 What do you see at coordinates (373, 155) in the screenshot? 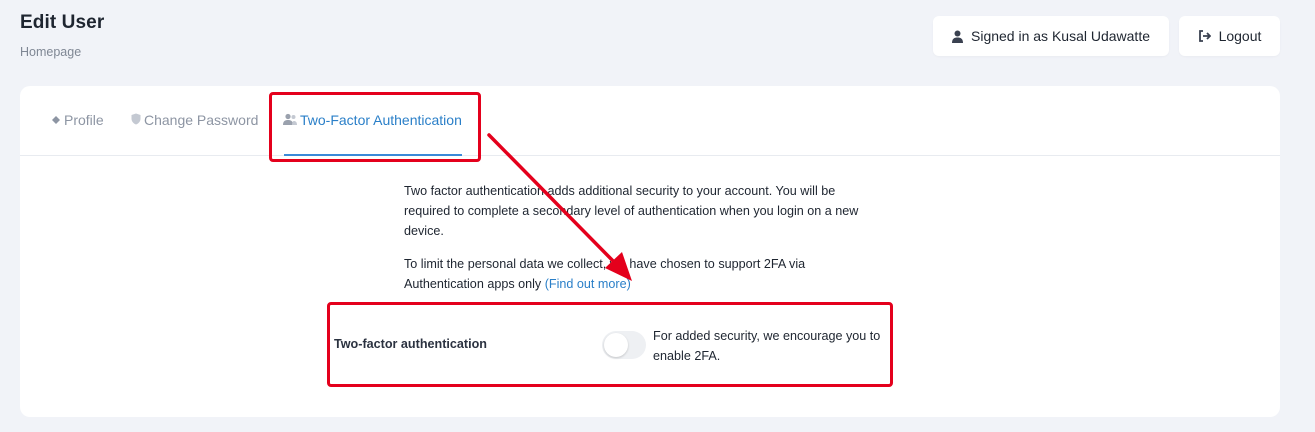
I see `active-tab-indicator` at bounding box center [373, 155].